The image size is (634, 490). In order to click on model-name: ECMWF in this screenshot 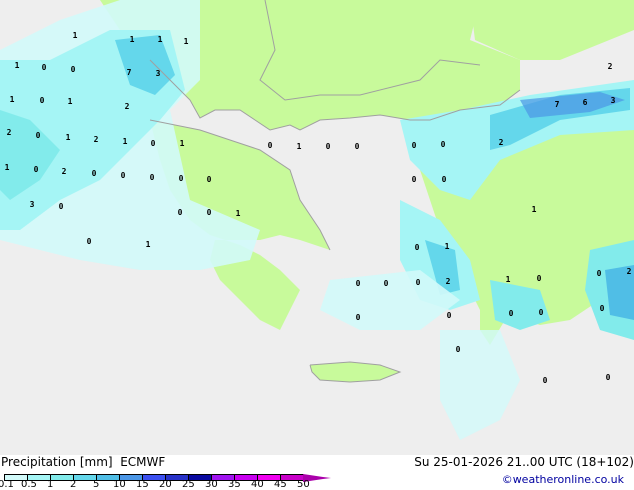, I will do `click(143, 462)`.